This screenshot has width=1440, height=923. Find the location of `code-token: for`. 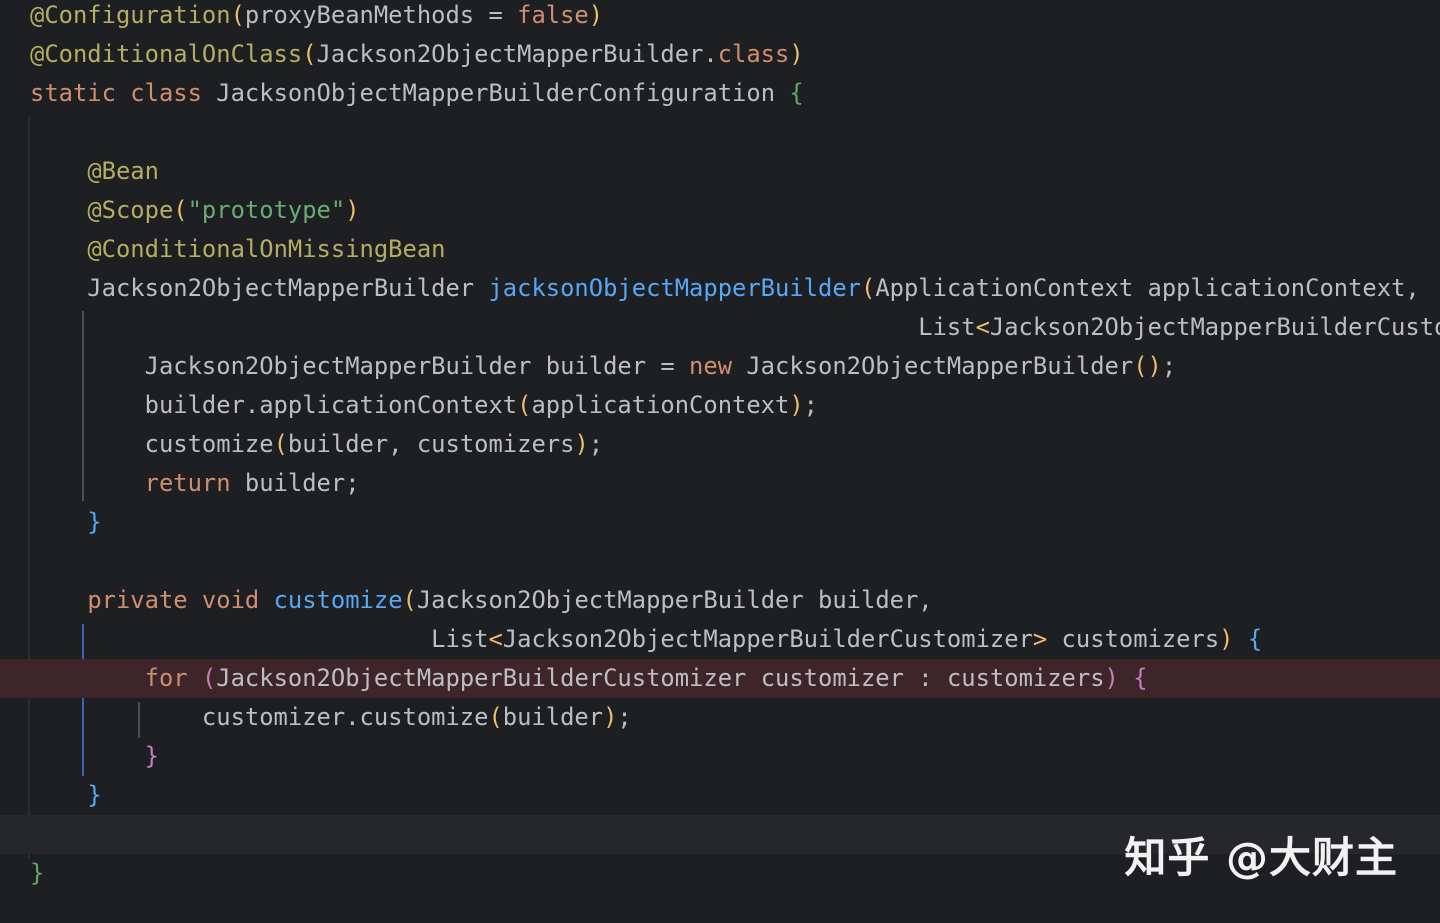

code-token: for is located at coordinates (173, 678).